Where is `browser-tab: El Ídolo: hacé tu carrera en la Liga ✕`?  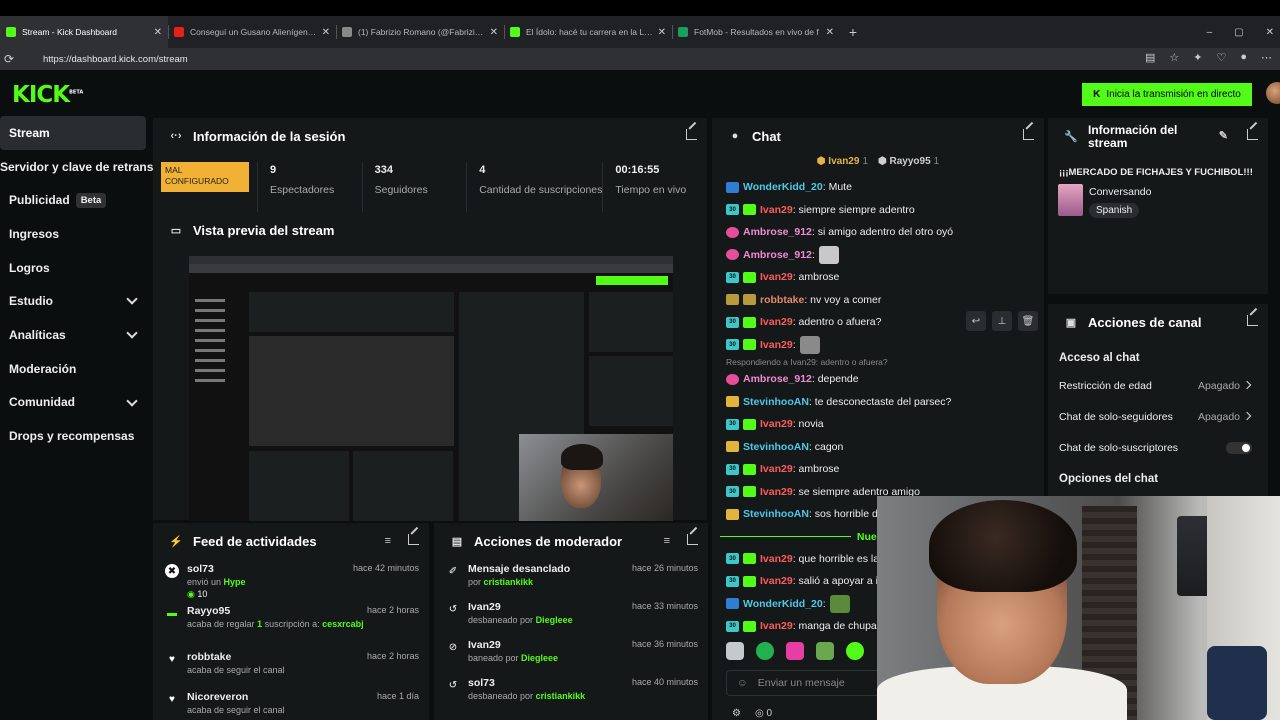 browser-tab: El Ídolo: hacé tu carrera en la Liga ✕ is located at coordinates (588, 32).